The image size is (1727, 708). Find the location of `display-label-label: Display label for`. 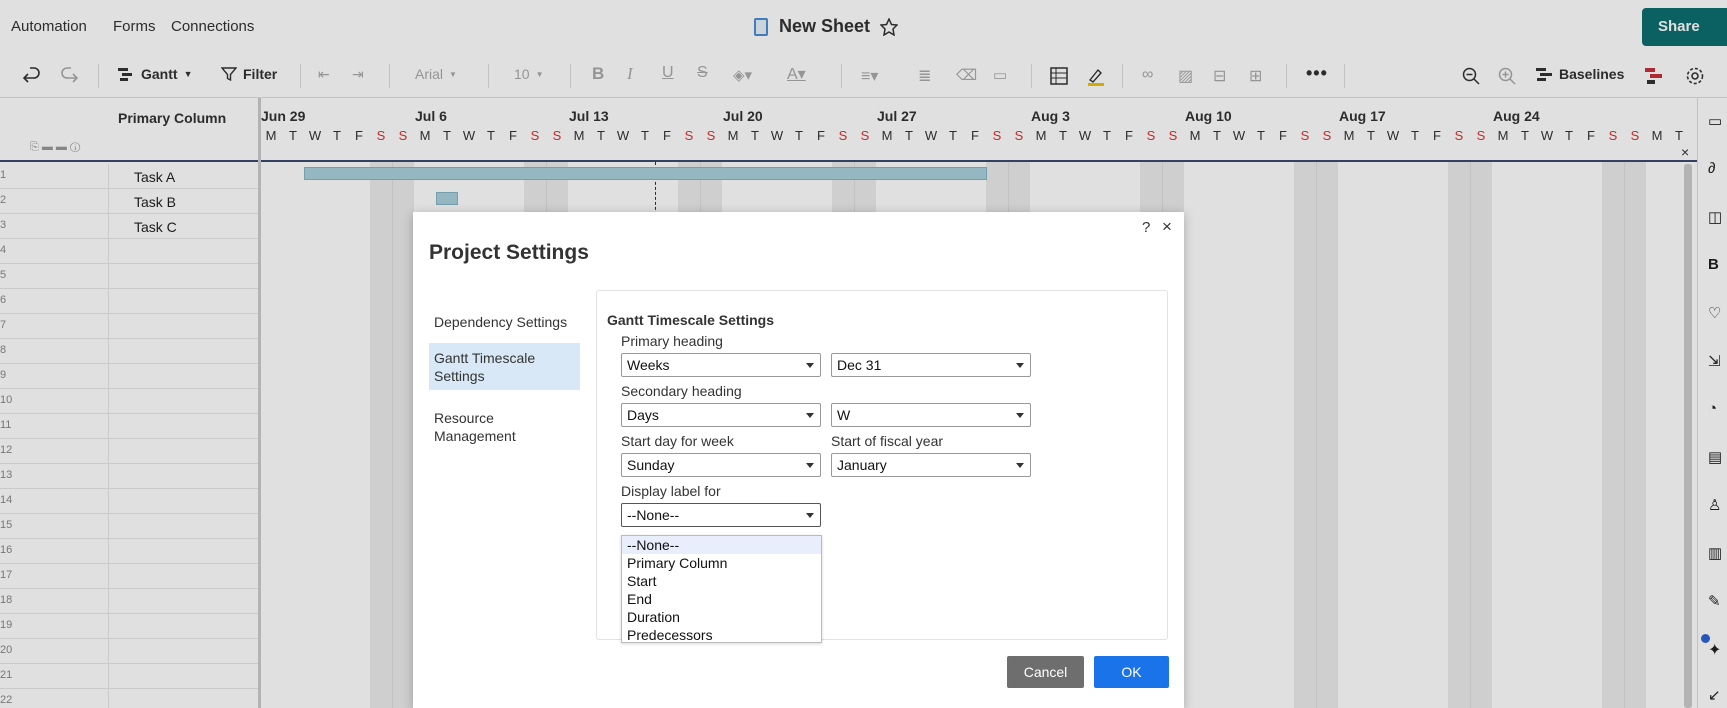

display-label-label: Display label for is located at coordinates (671, 491).